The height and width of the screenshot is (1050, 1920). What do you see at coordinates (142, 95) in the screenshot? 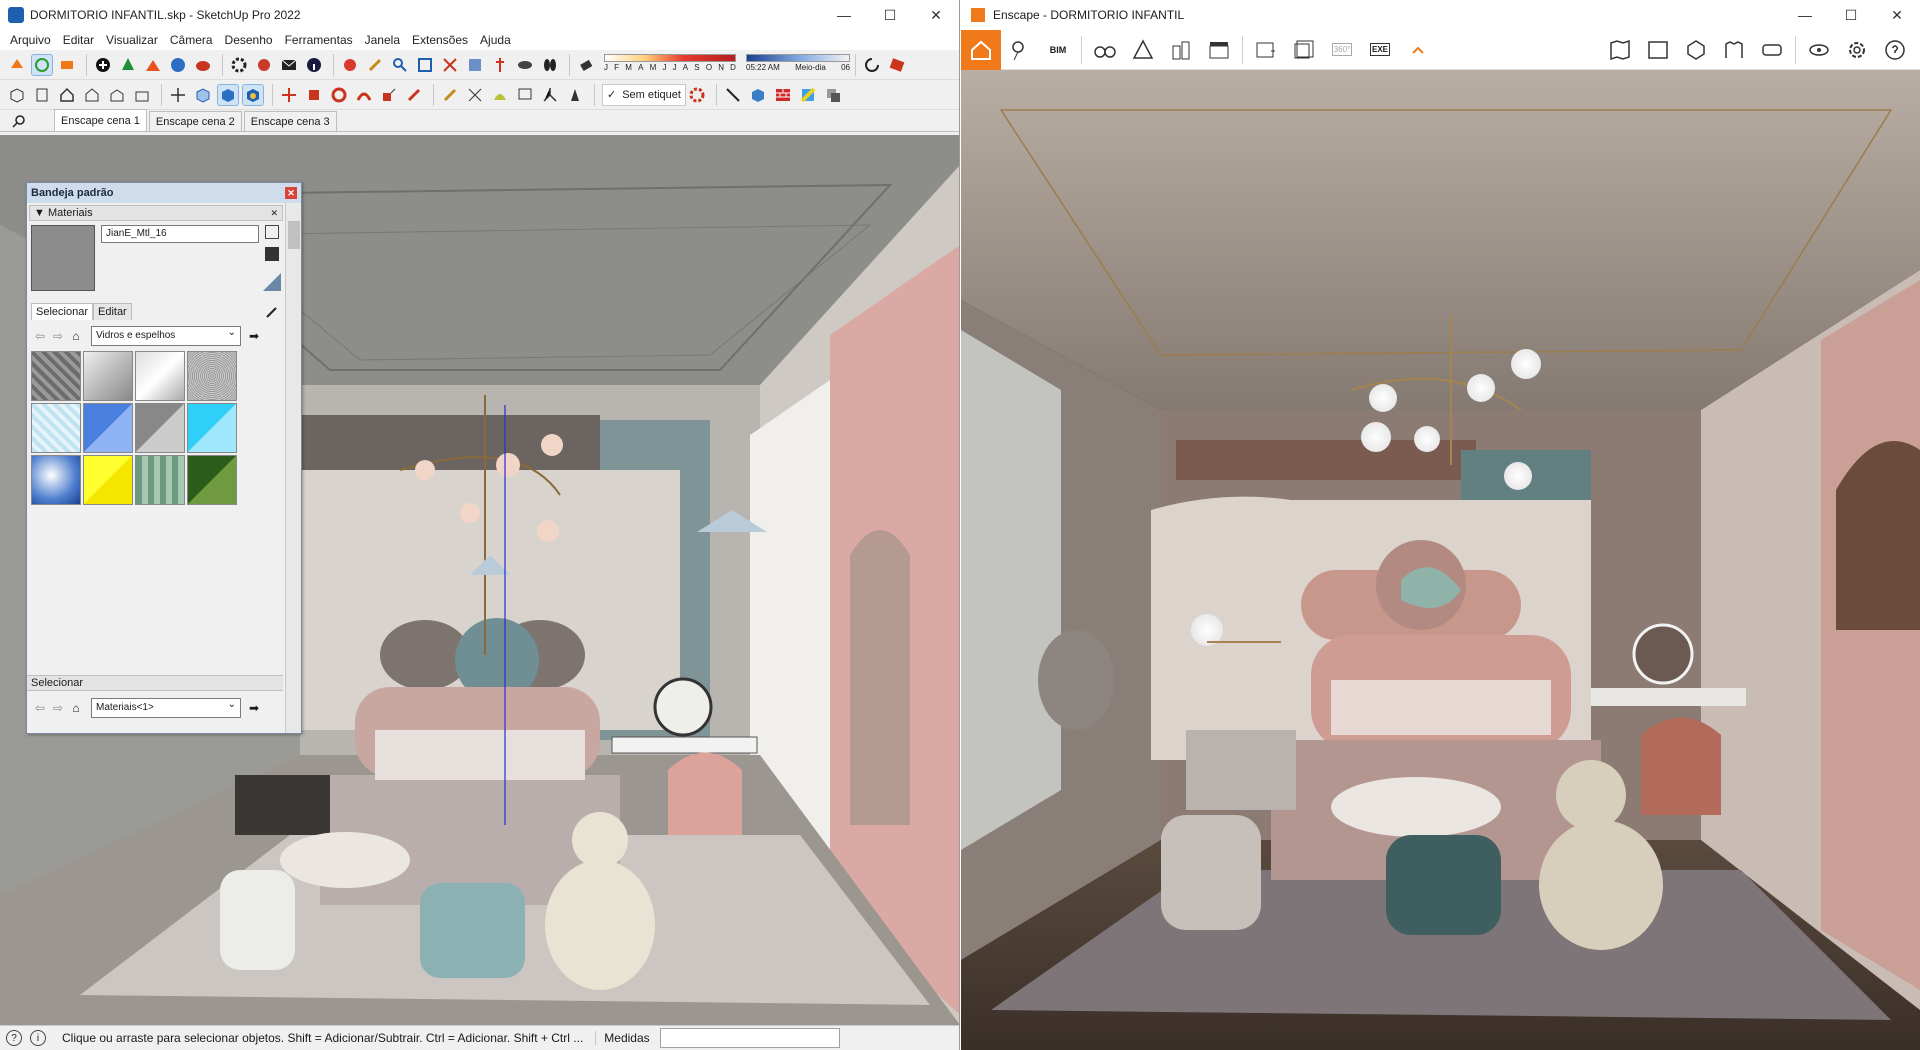
I see `left-view-icon` at bounding box center [142, 95].